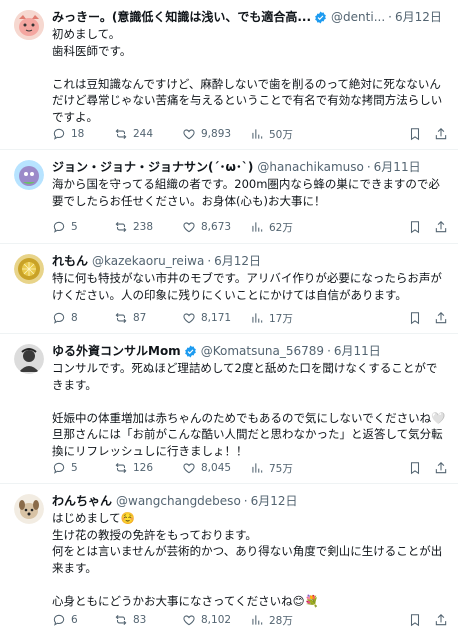 The width and height of the screenshot is (458, 640). I want to click on like-button: 8,045, so click(216, 468).